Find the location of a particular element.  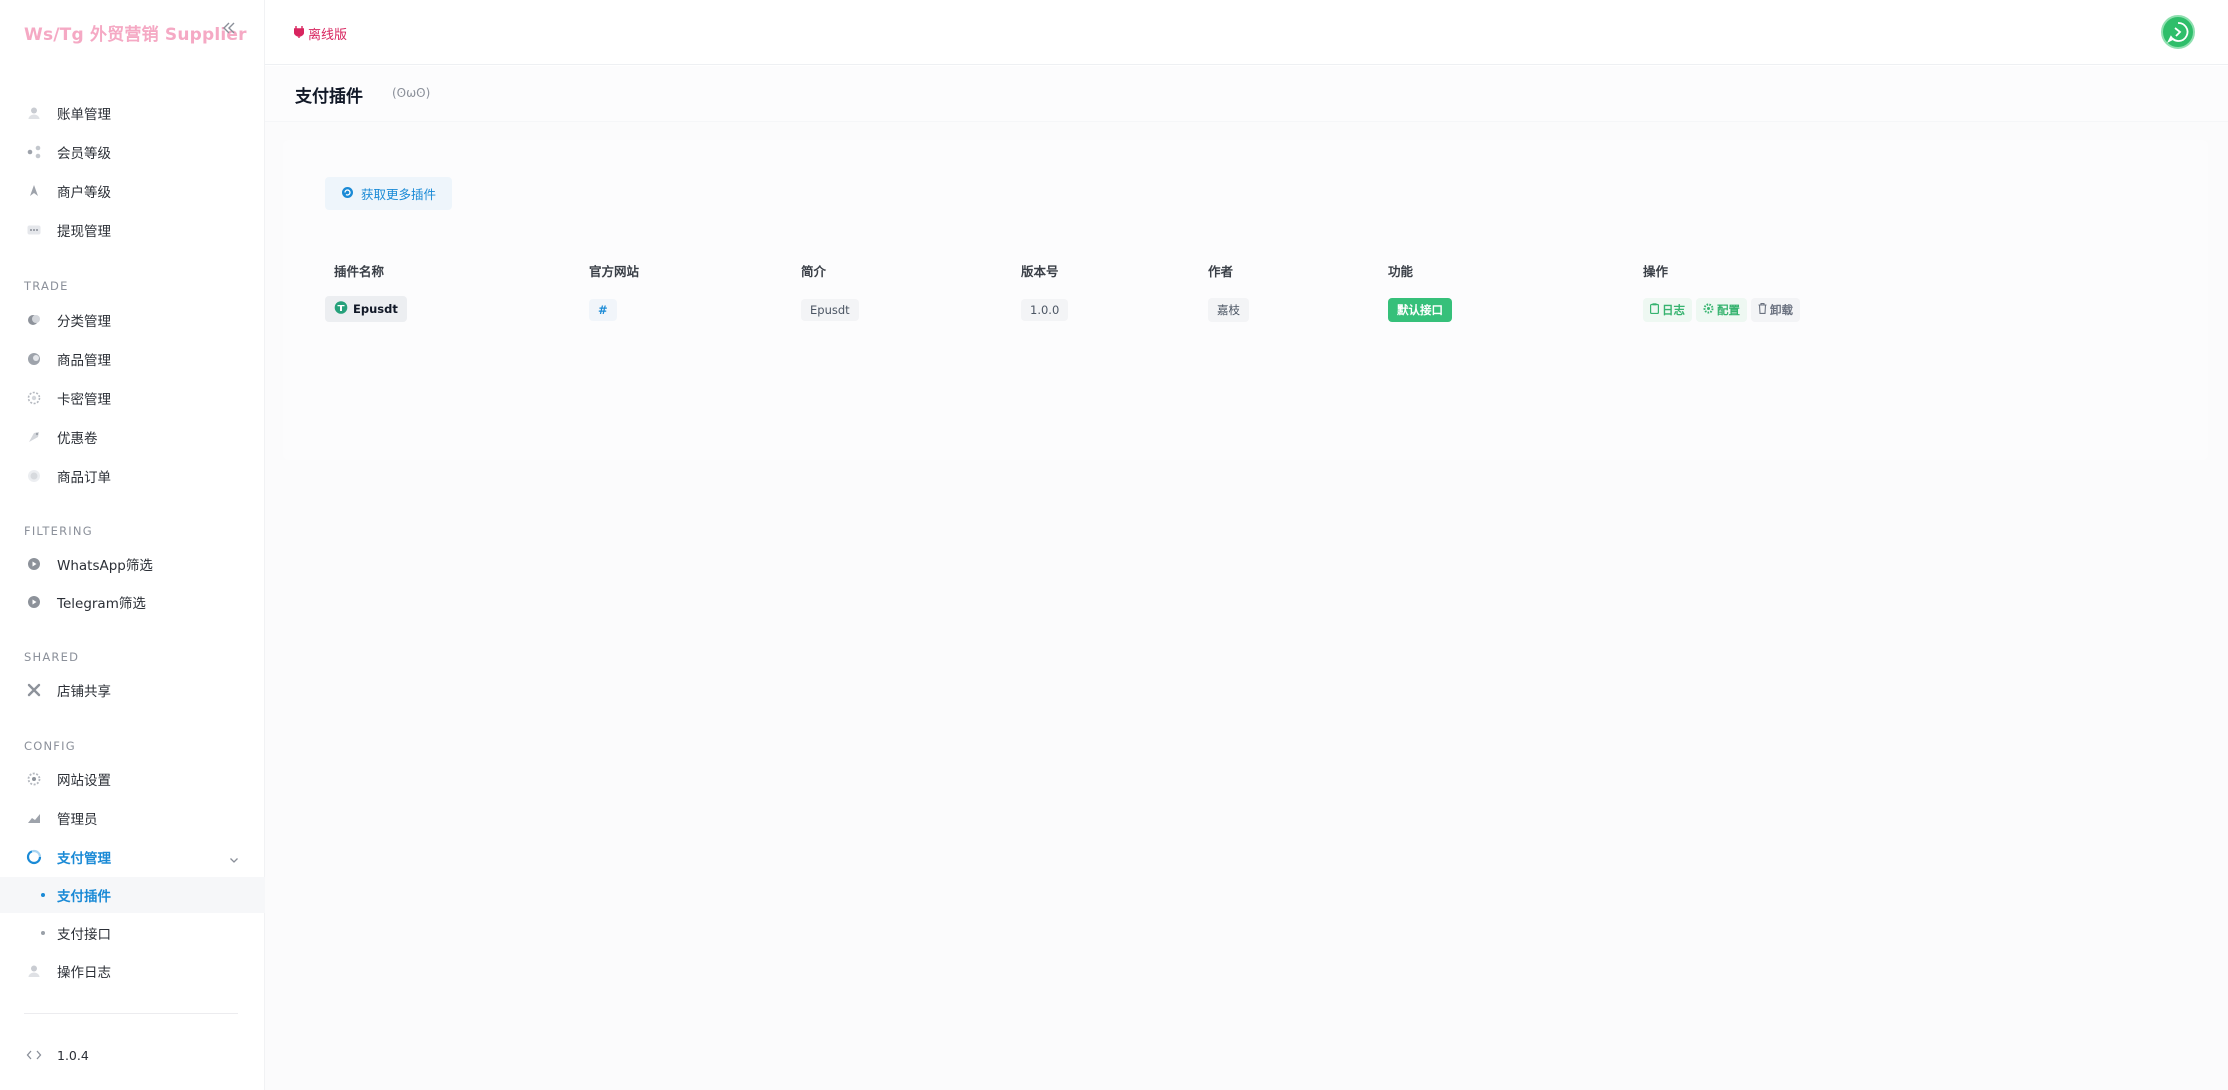

sidebar-item-merchant-level: 商户等级 is located at coordinates (132, 191).